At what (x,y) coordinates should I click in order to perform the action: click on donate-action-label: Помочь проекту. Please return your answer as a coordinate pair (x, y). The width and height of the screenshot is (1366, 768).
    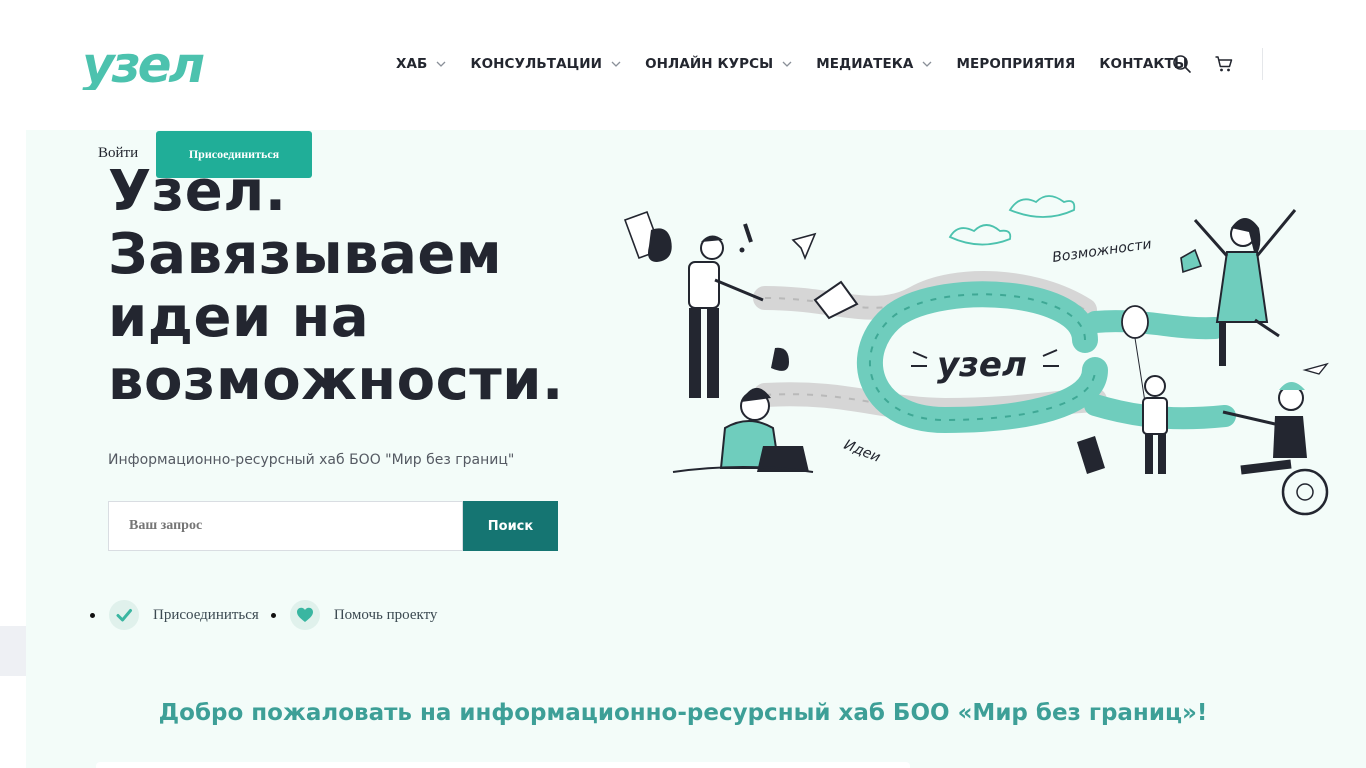
    Looking at the image, I should click on (385, 614).